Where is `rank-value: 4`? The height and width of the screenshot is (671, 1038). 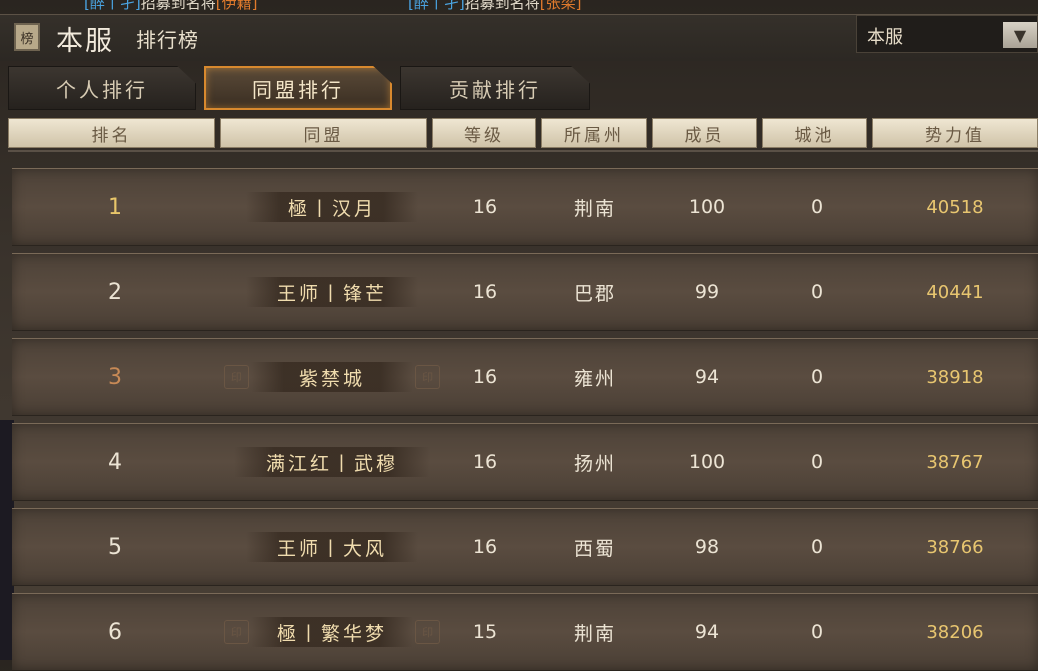 rank-value: 4 is located at coordinates (115, 462).